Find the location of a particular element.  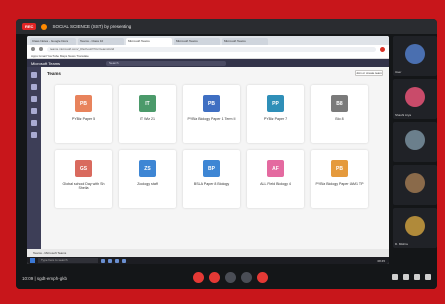

share-title: SOCIAL SCIENCE (SST) by presenting is located at coordinates (92, 26).